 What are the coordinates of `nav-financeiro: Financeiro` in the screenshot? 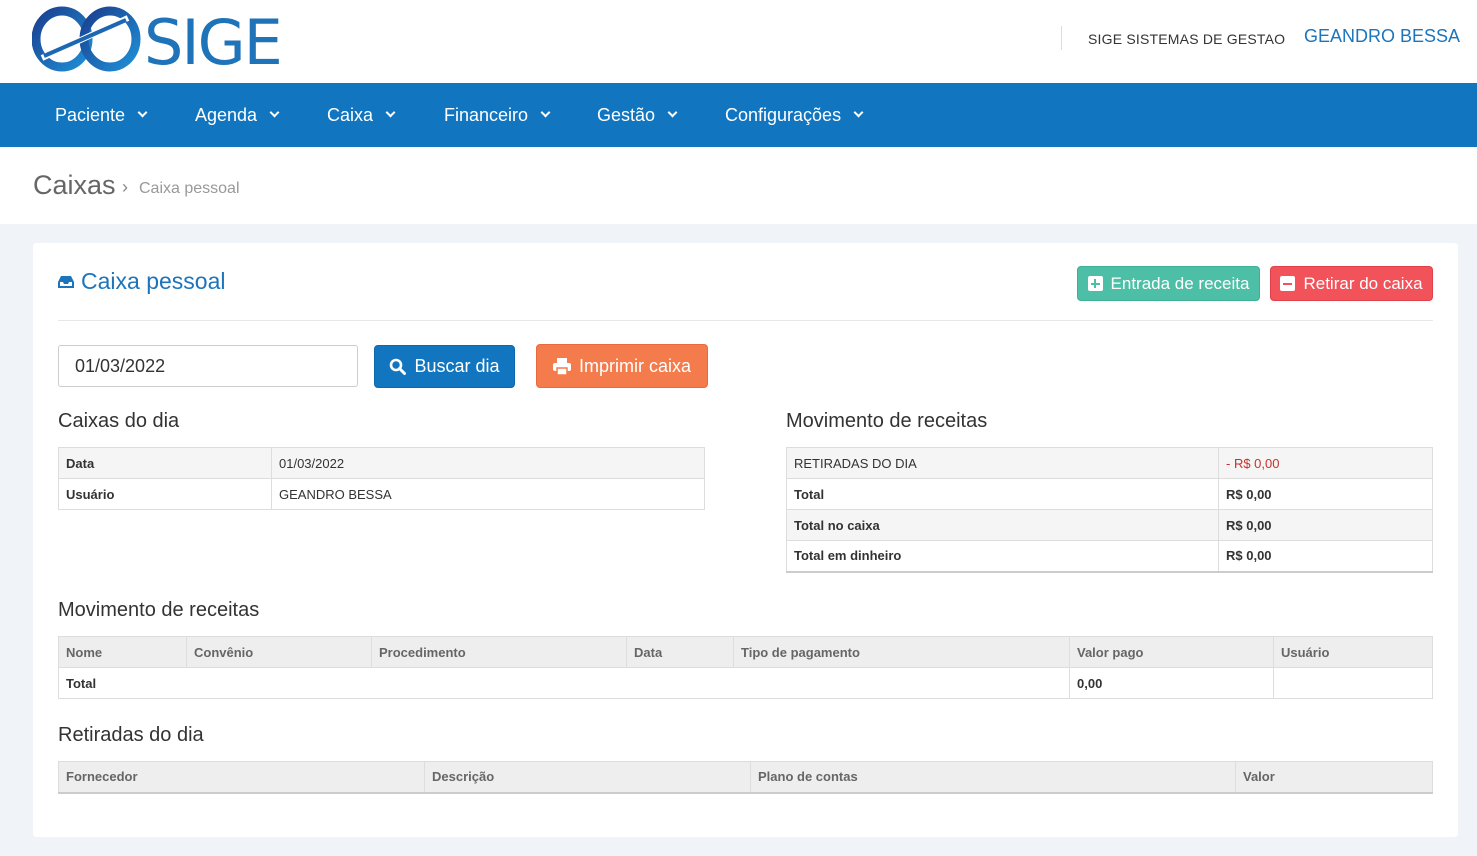 It's located at (497, 115).